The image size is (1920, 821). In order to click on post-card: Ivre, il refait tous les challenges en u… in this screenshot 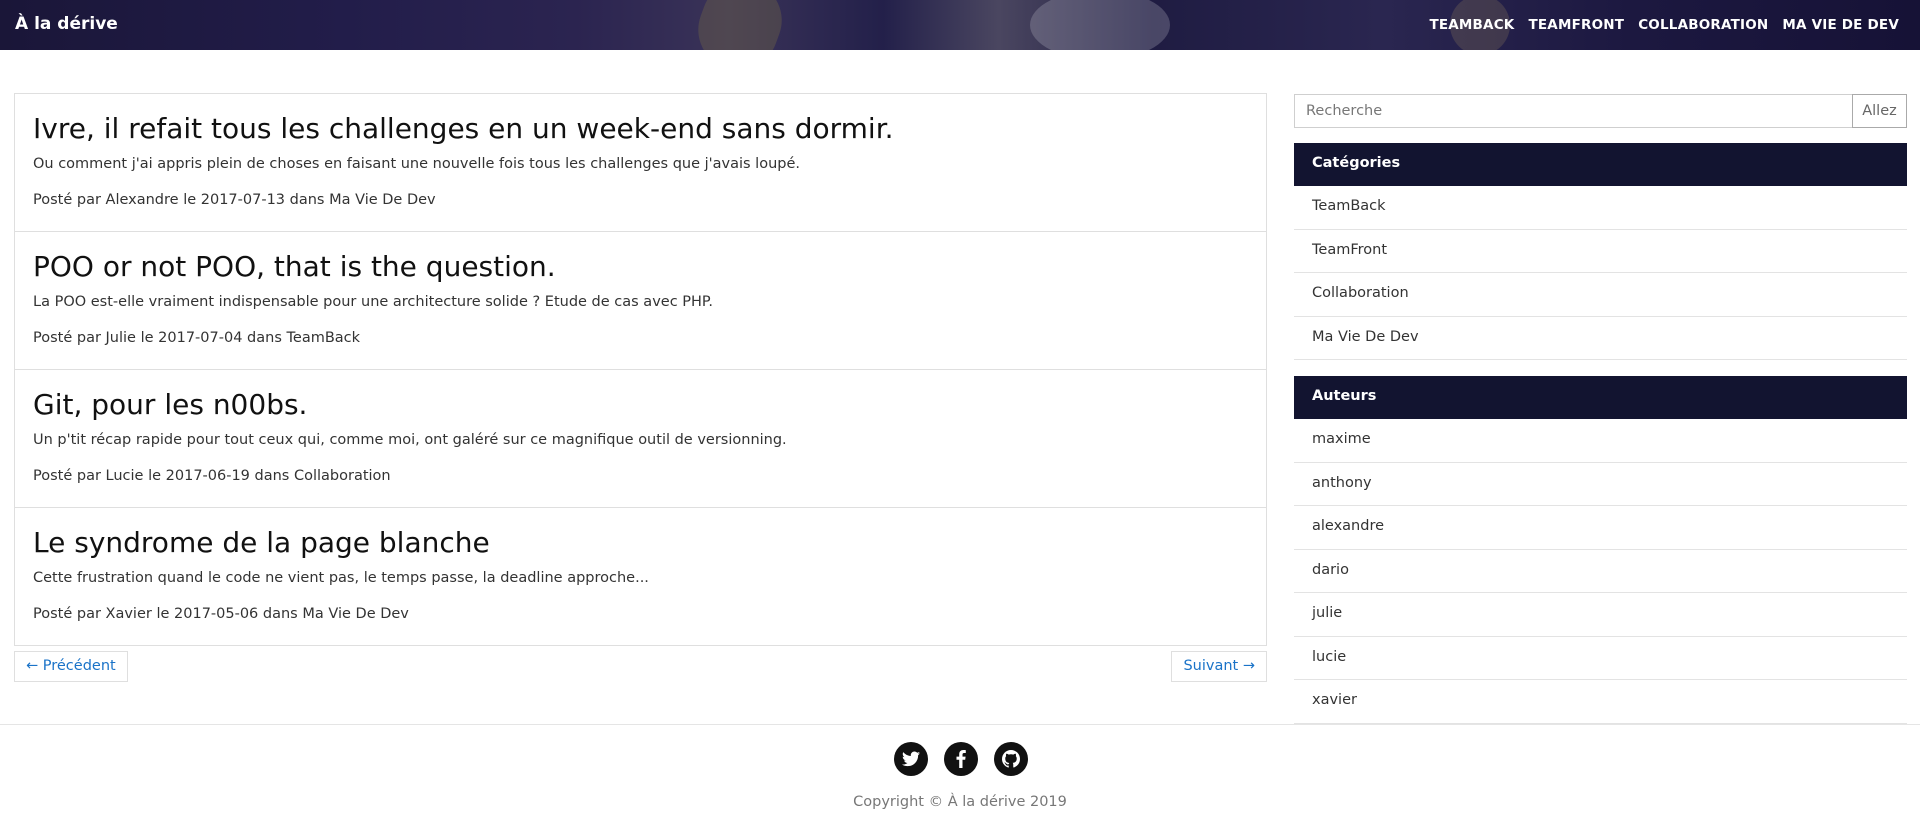, I will do `click(640, 162)`.